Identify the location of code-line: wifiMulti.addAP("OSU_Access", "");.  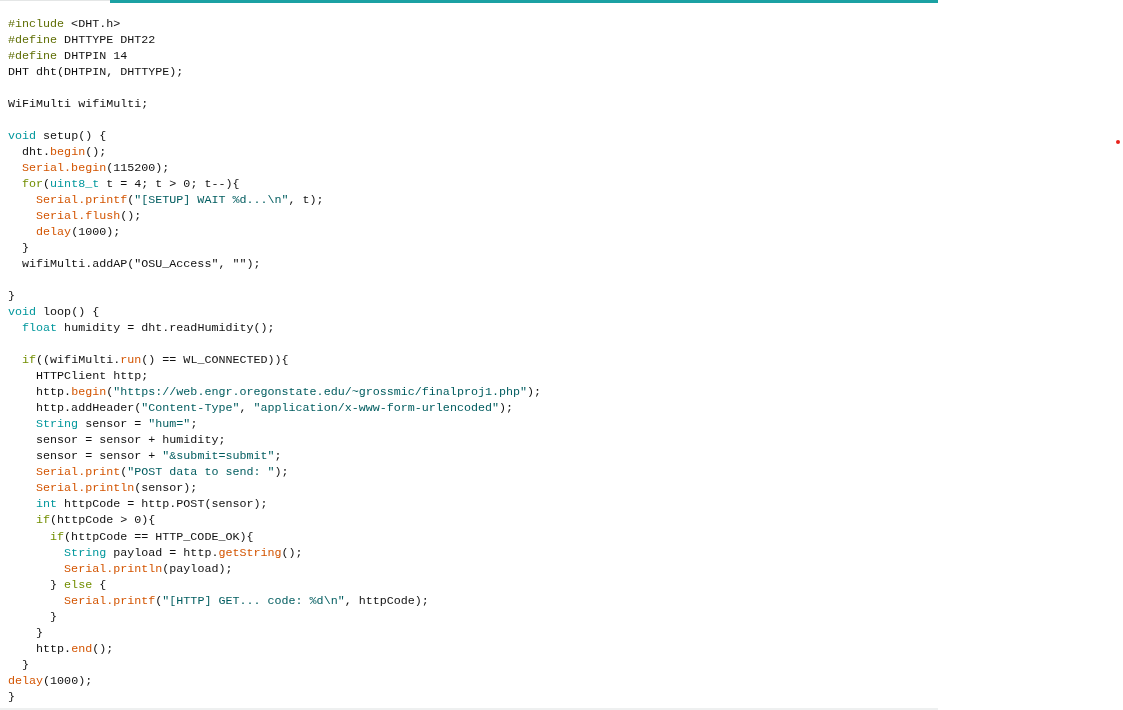
(141, 264).